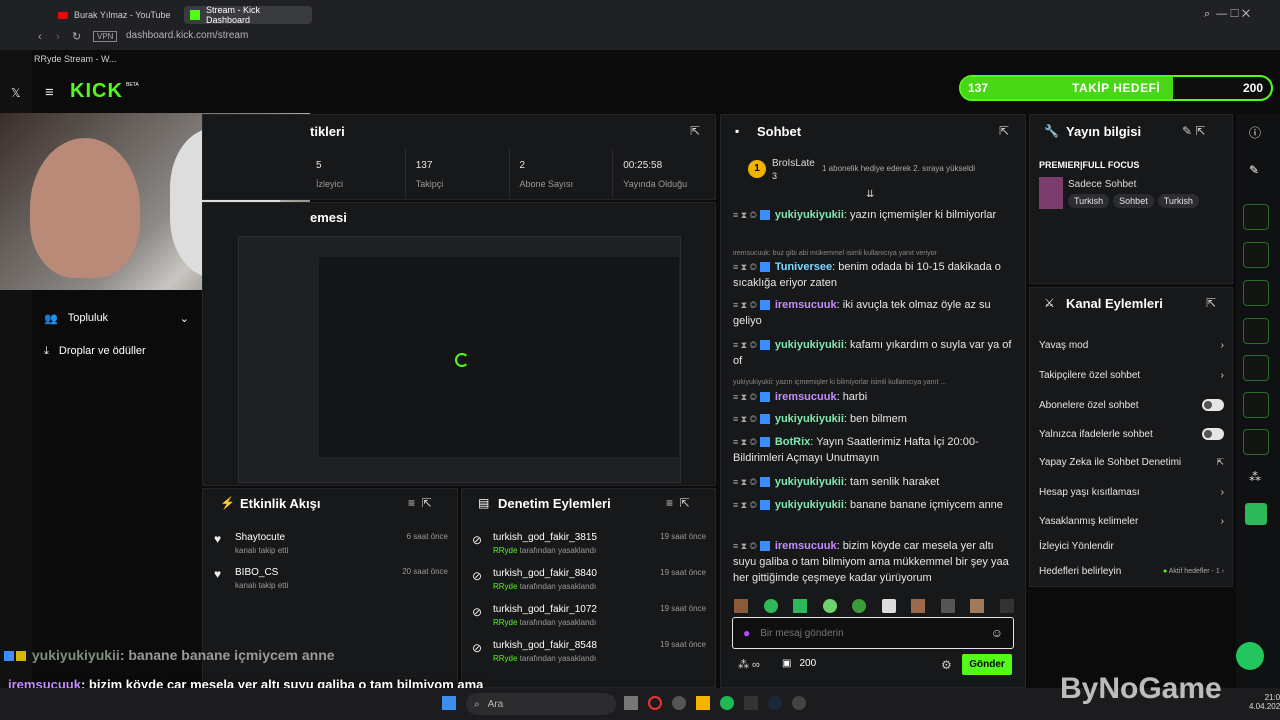  What do you see at coordinates (248, 15) in the screenshot?
I see `tab-kick: Stream - Kick Dashboard` at bounding box center [248, 15].